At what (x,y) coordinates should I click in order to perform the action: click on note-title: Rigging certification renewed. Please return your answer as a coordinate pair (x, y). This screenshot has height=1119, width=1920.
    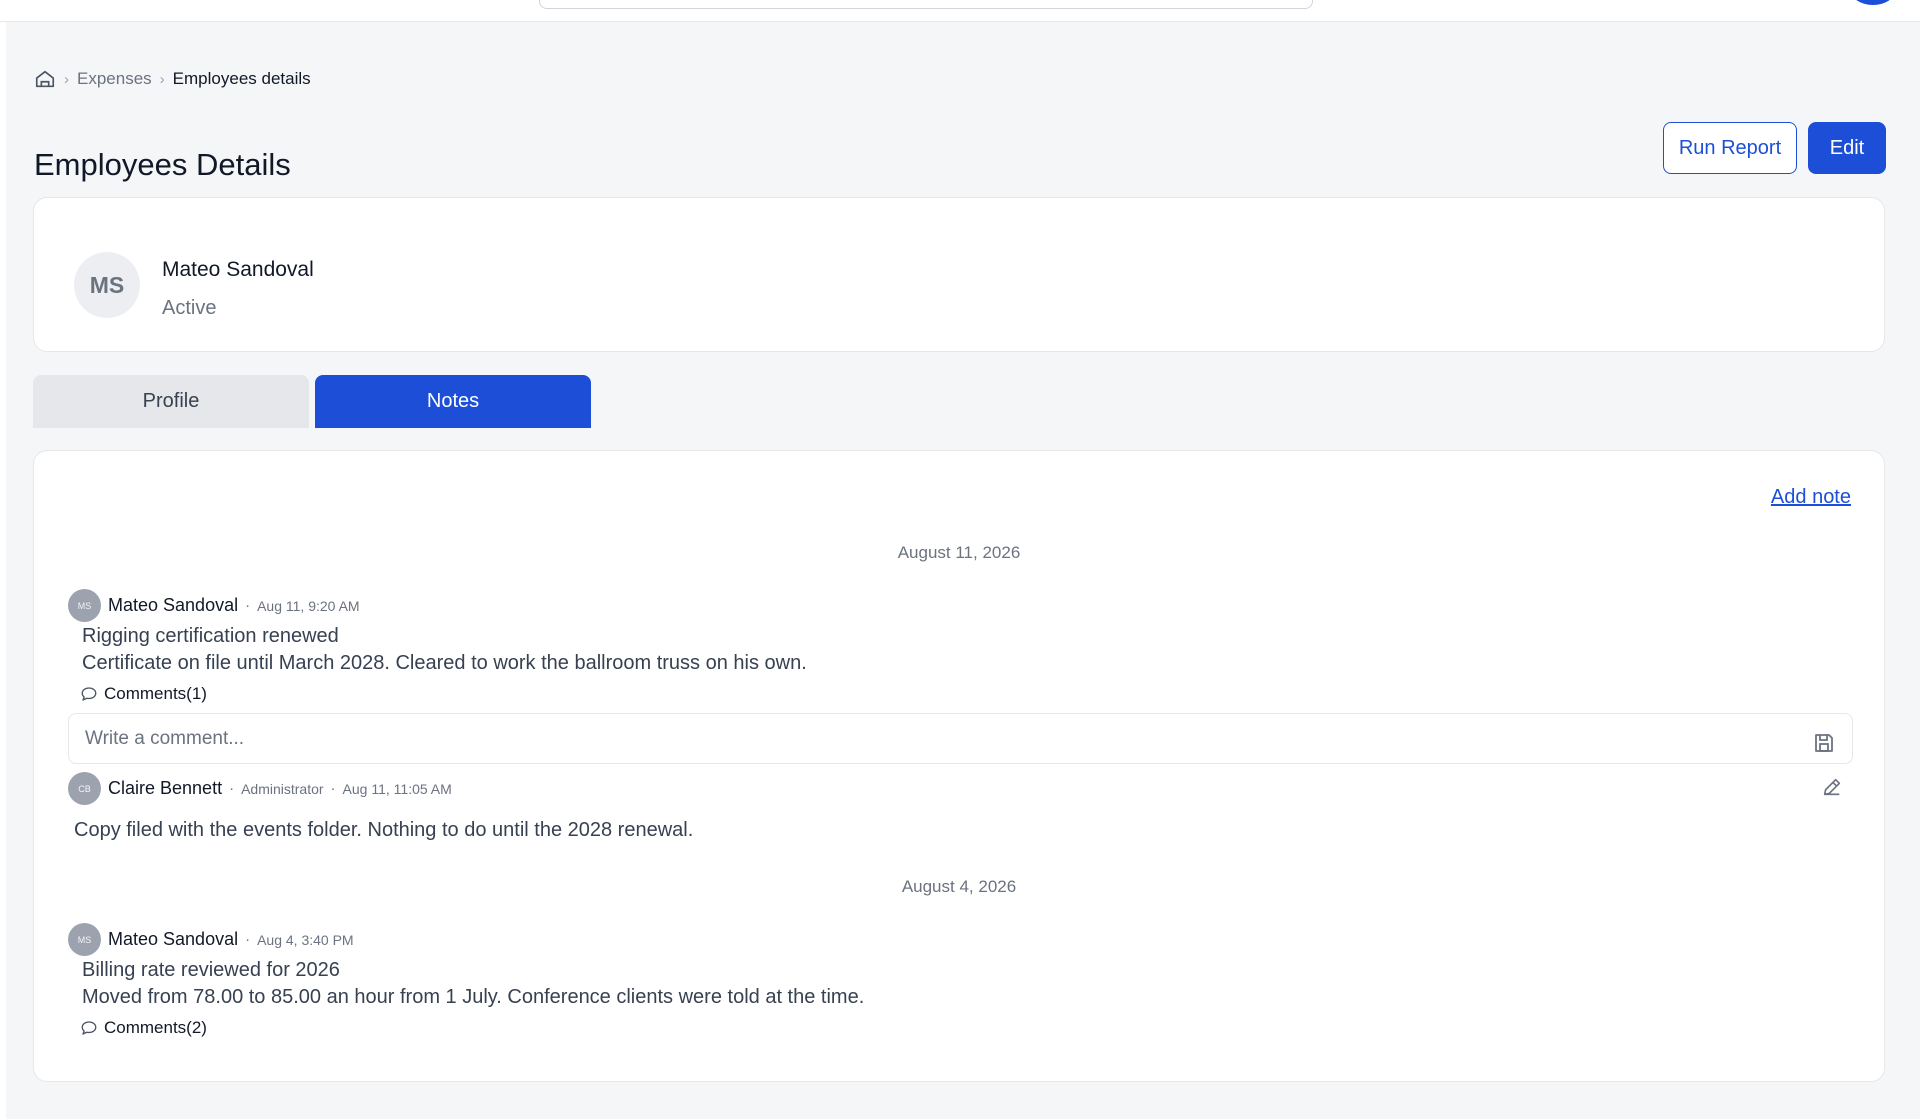
    Looking at the image, I should click on (210, 636).